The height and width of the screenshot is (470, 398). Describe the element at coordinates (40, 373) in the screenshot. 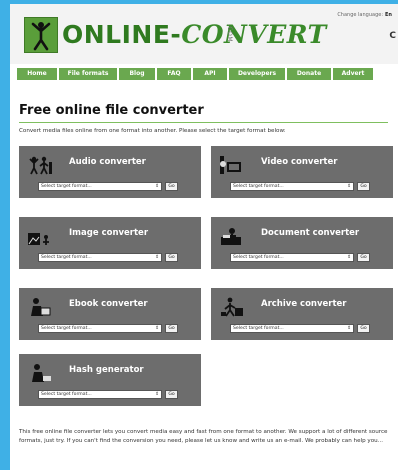

I see `hash-icon` at that location.